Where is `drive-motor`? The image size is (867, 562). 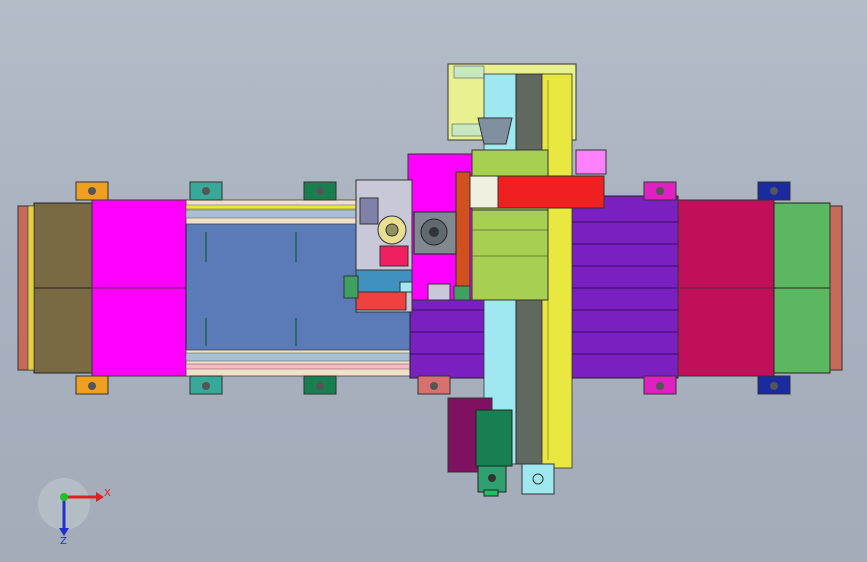 drive-motor is located at coordinates (494, 438).